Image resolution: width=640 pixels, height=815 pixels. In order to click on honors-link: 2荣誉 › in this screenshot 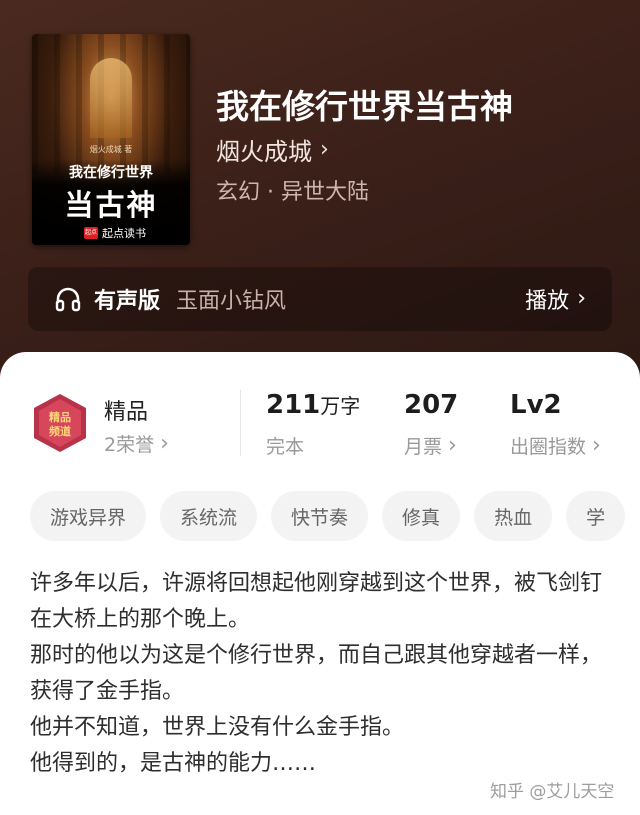, I will do `click(136, 443)`.